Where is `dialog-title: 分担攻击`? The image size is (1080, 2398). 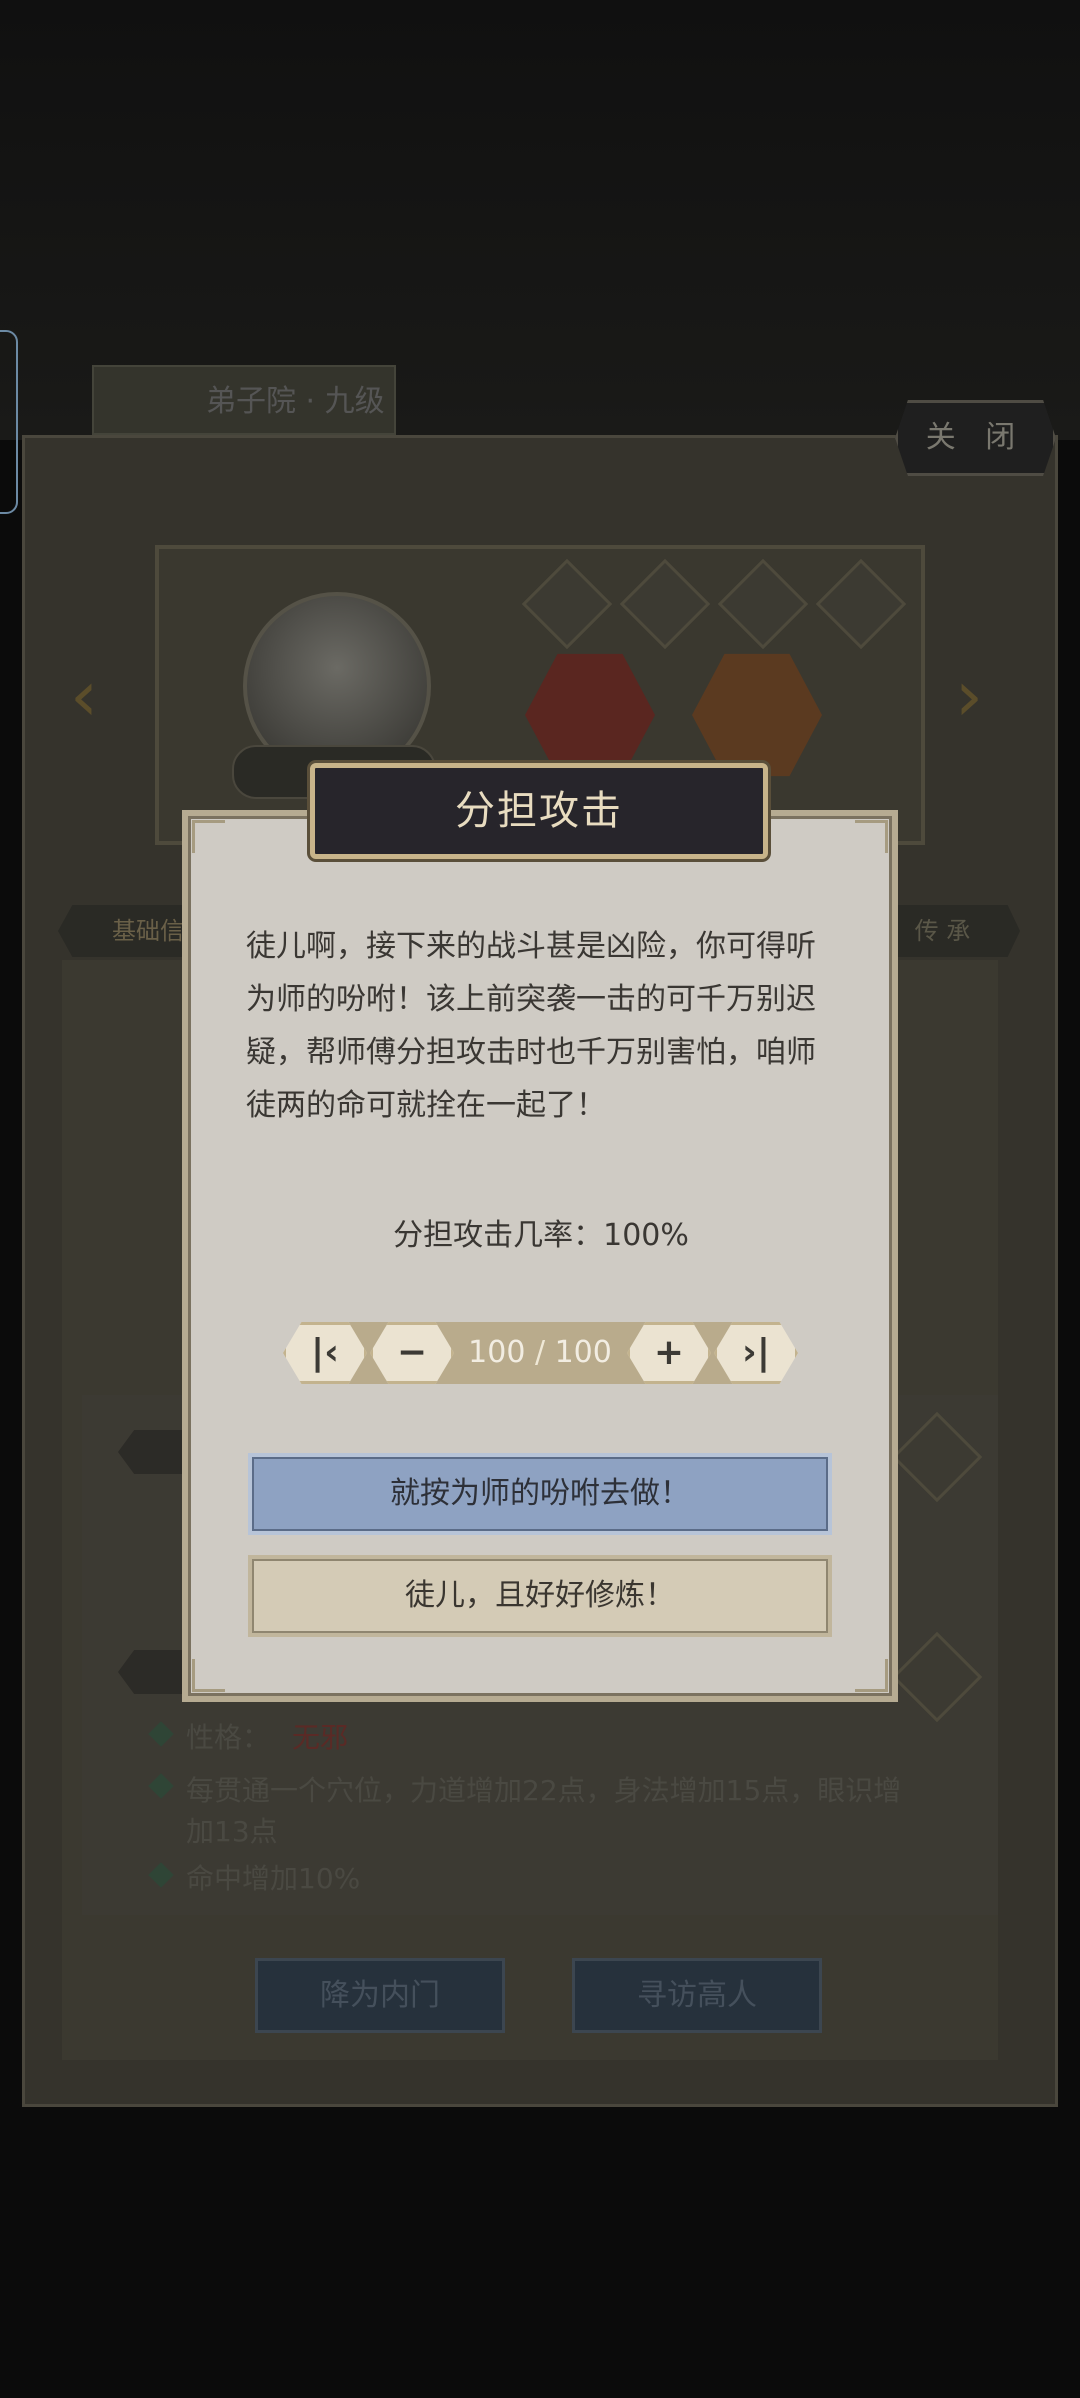 dialog-title: 分担攻击 is located at coordinates (539, 811).